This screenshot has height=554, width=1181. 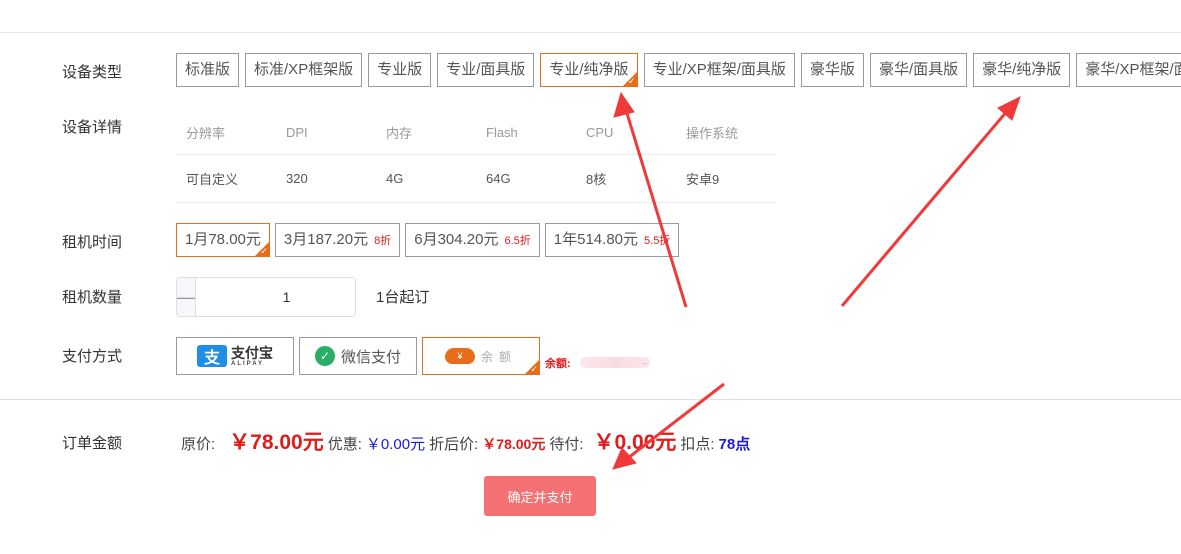 I want to click on device-type-option: 豪华版, so click(x=832, y=70).